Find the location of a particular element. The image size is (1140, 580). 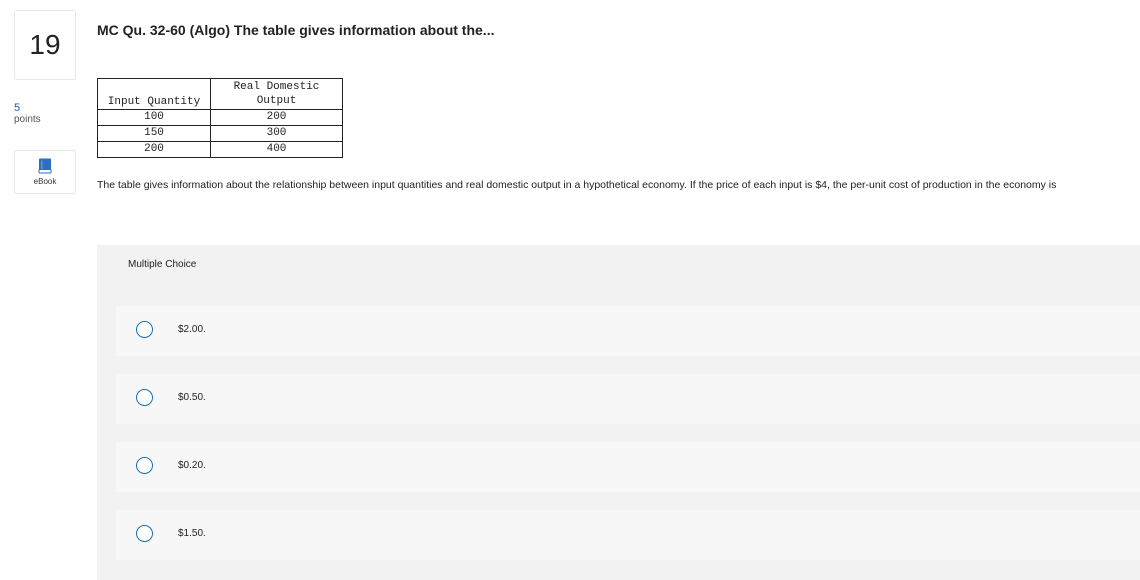

choice-label: $2.00. is located at coordinates (192, 329).